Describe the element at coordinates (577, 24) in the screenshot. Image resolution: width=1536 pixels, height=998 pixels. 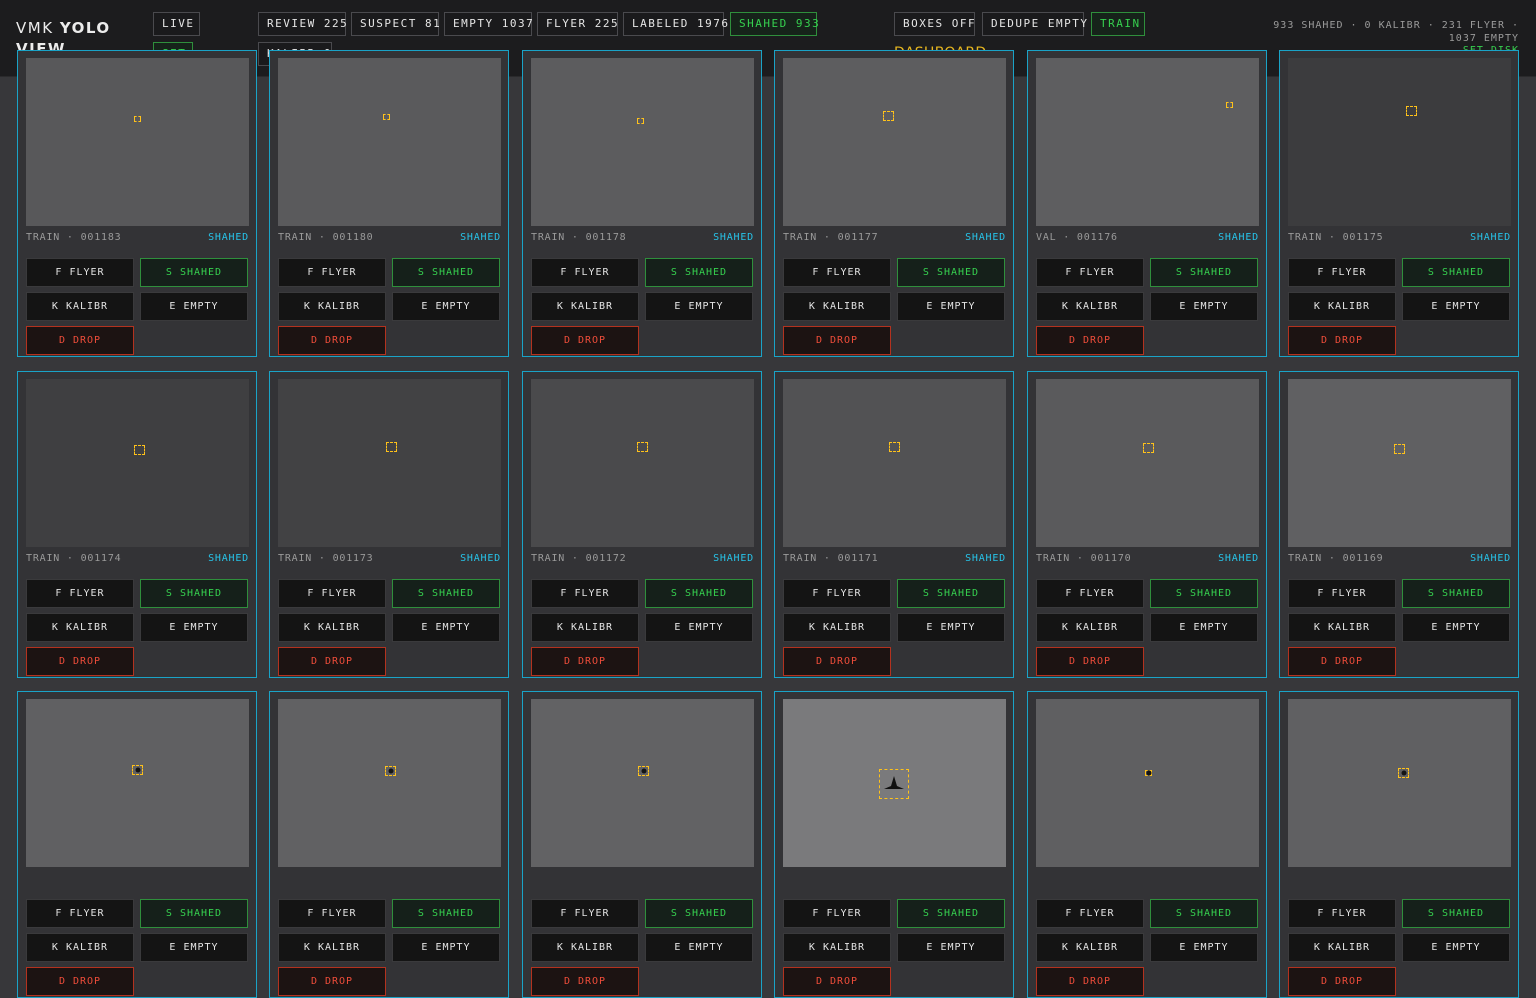
I see `flyer-filter-button: FLYER 225` at that location.